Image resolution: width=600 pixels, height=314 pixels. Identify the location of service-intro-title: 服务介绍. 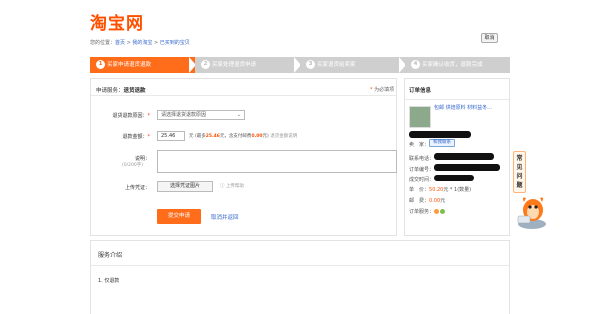
(110, 255).